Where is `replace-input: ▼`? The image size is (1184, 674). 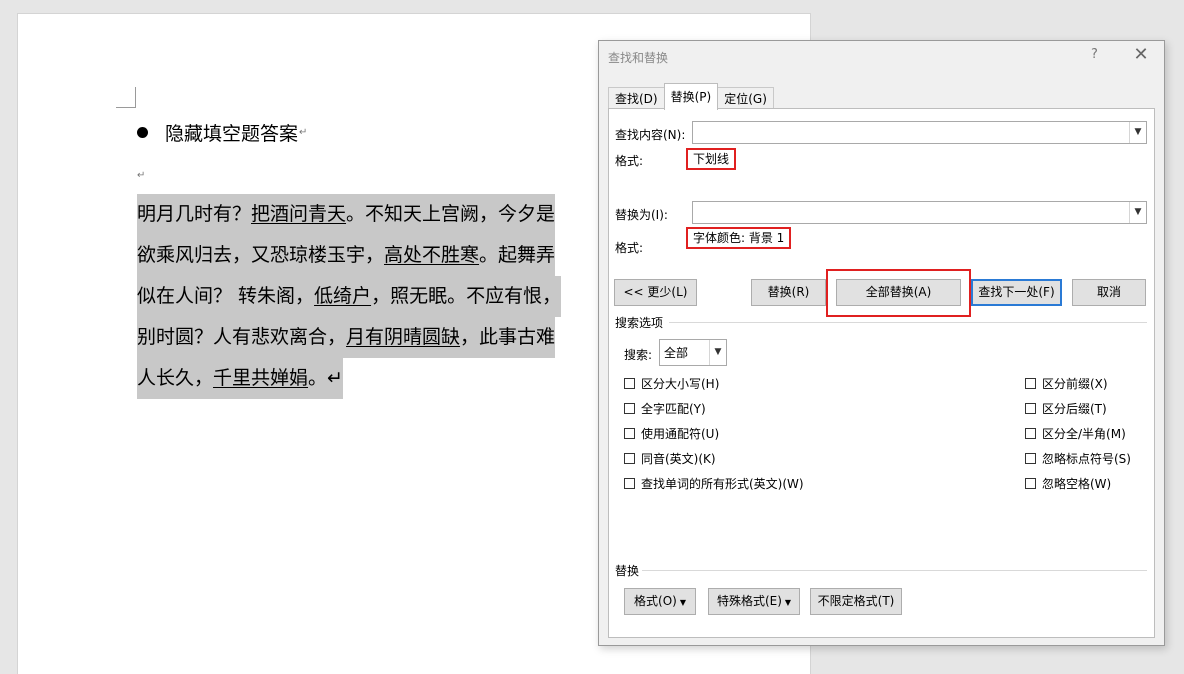 replace-input: ▼ is located at coordinates (919, 212).